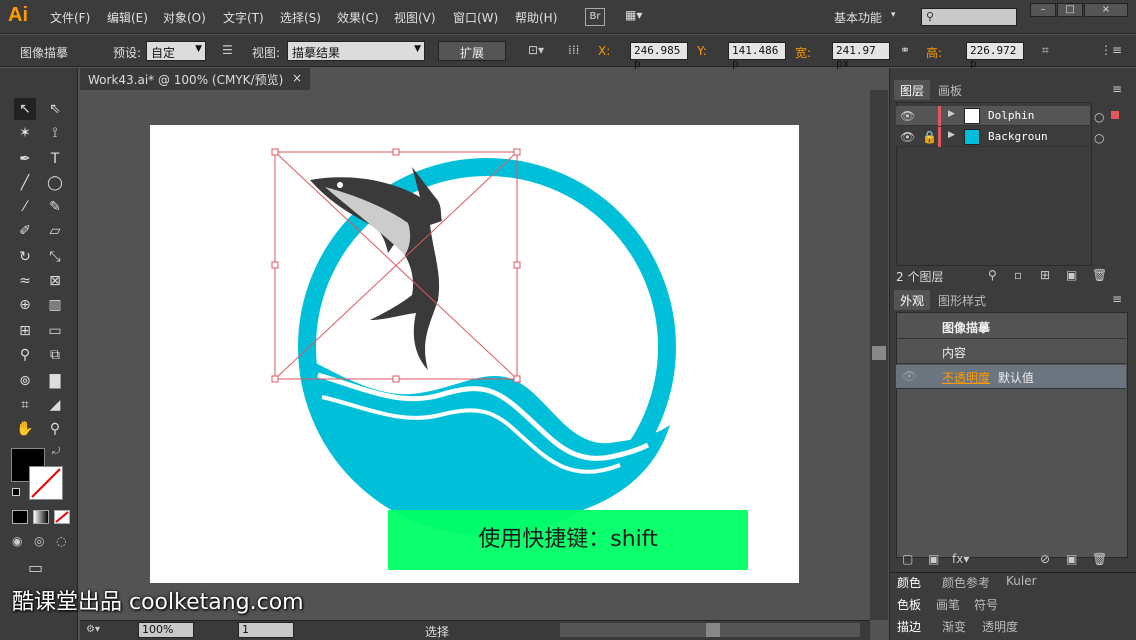 The height and width of the screenshot is (640, 1136). What do you see at coordinates (25, 159) in the screenshot?
I see `pen-tool-icon: ✒` at bounding box center [25, 159].